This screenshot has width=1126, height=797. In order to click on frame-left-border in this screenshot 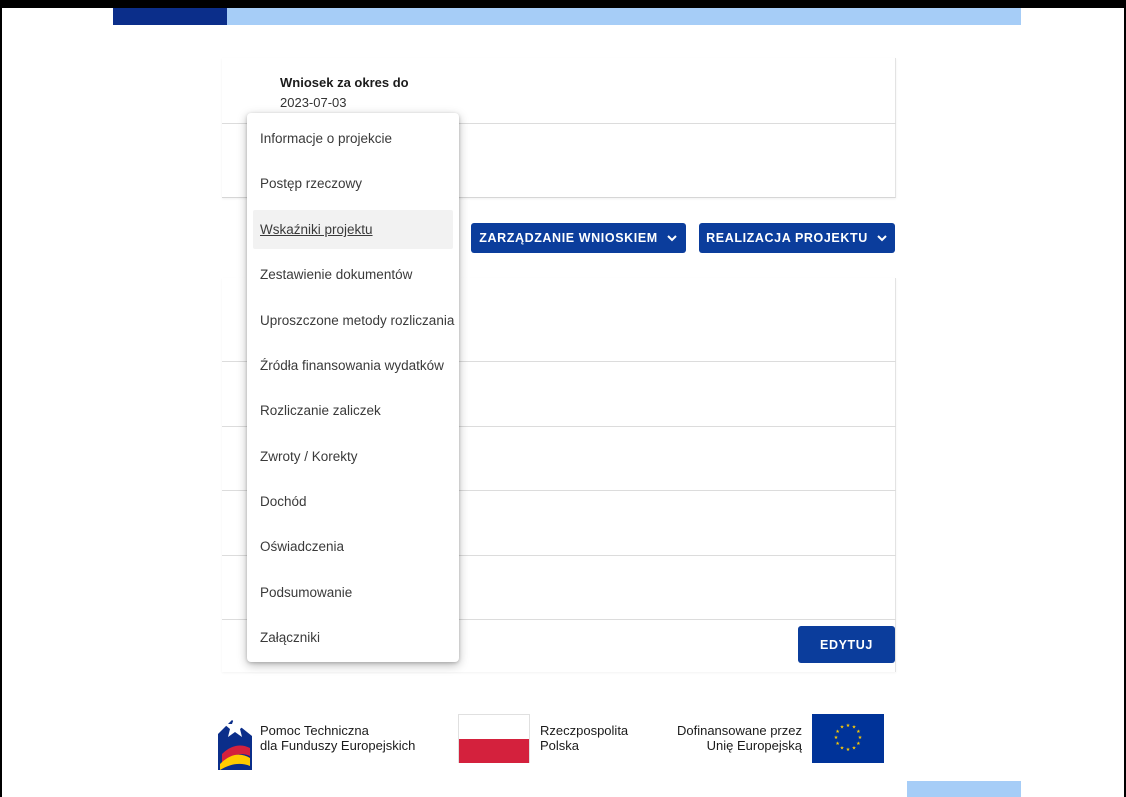, I will do `click(1, 398)`.